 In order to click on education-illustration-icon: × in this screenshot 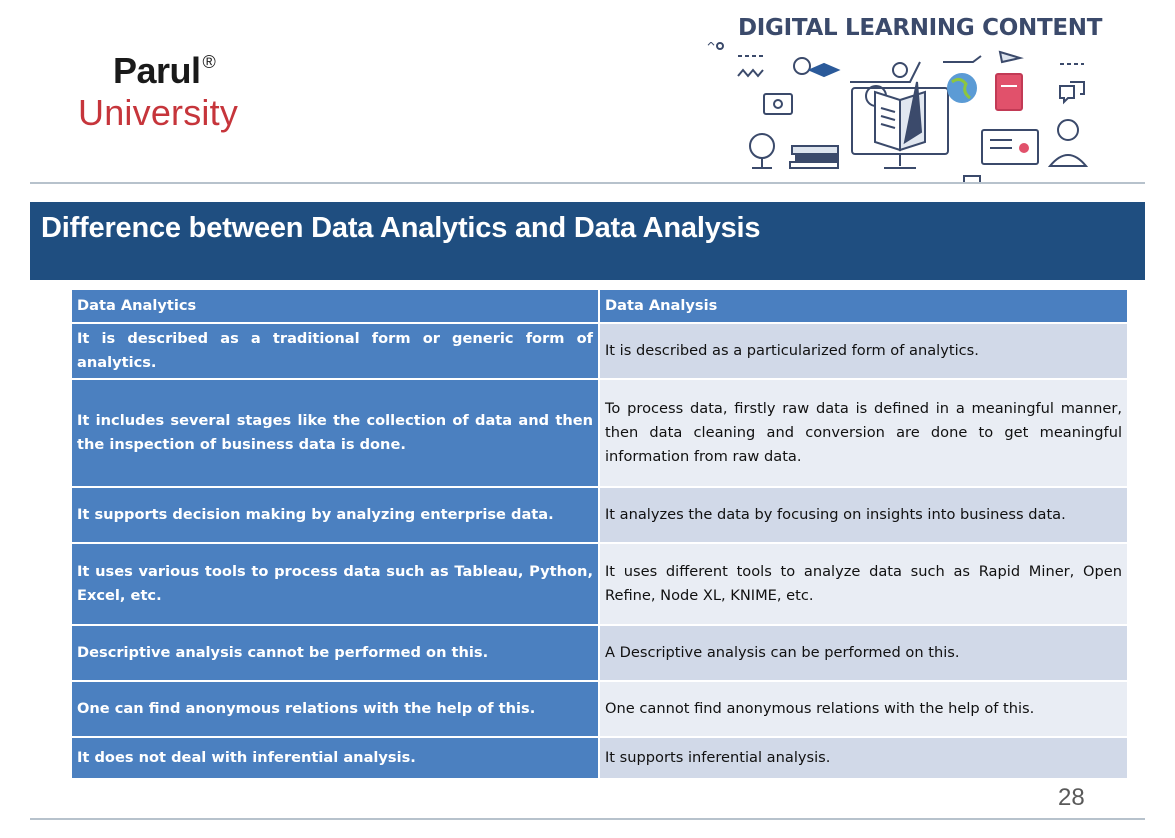, I will do `click(897, 113)`.